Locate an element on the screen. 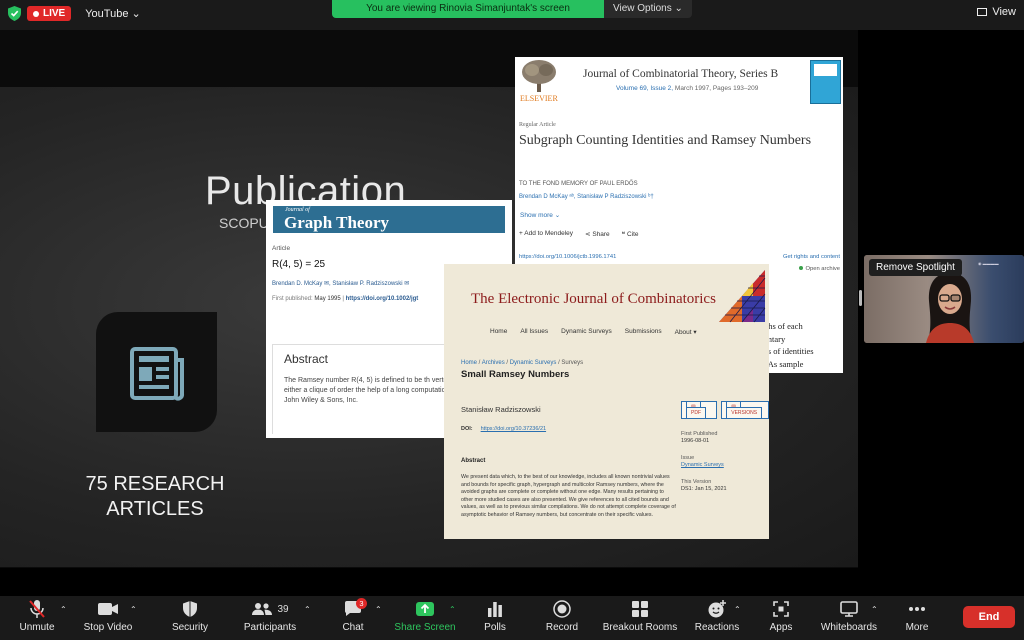 This screenshot has height=640, width=1024. view-options-label: View Options is located at coordinates (642, 8).